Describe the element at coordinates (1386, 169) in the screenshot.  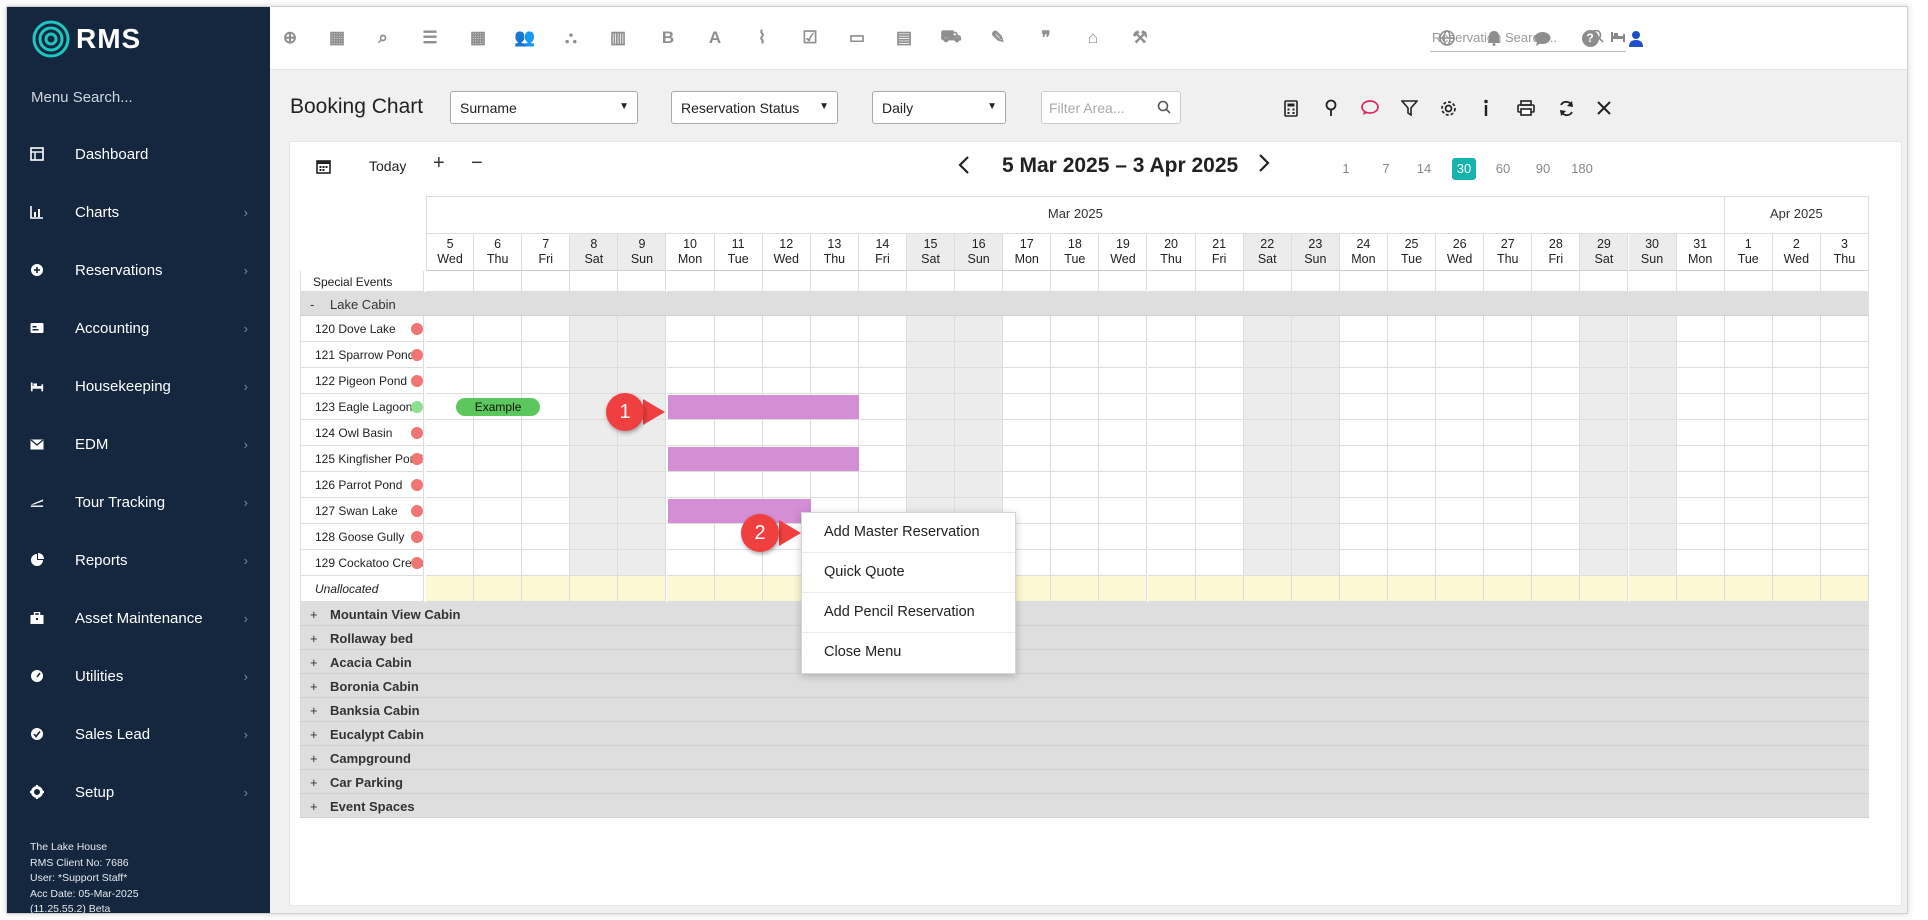
I see `zoom-option-7: 7` at that location.